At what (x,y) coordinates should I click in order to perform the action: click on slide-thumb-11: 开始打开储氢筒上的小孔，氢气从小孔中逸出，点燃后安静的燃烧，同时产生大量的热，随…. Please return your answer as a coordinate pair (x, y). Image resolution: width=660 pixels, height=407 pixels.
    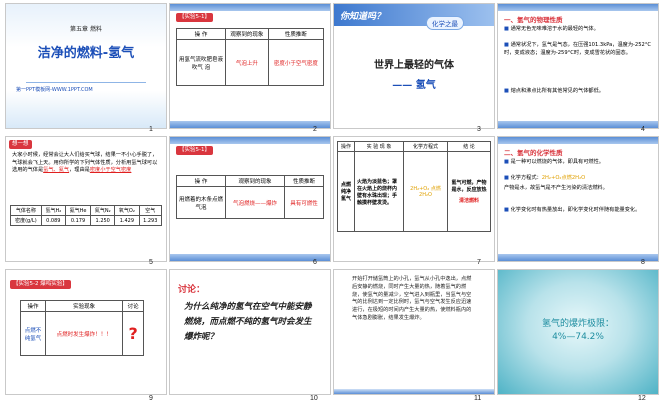
    Looking at the image, I should click on (414, 332).